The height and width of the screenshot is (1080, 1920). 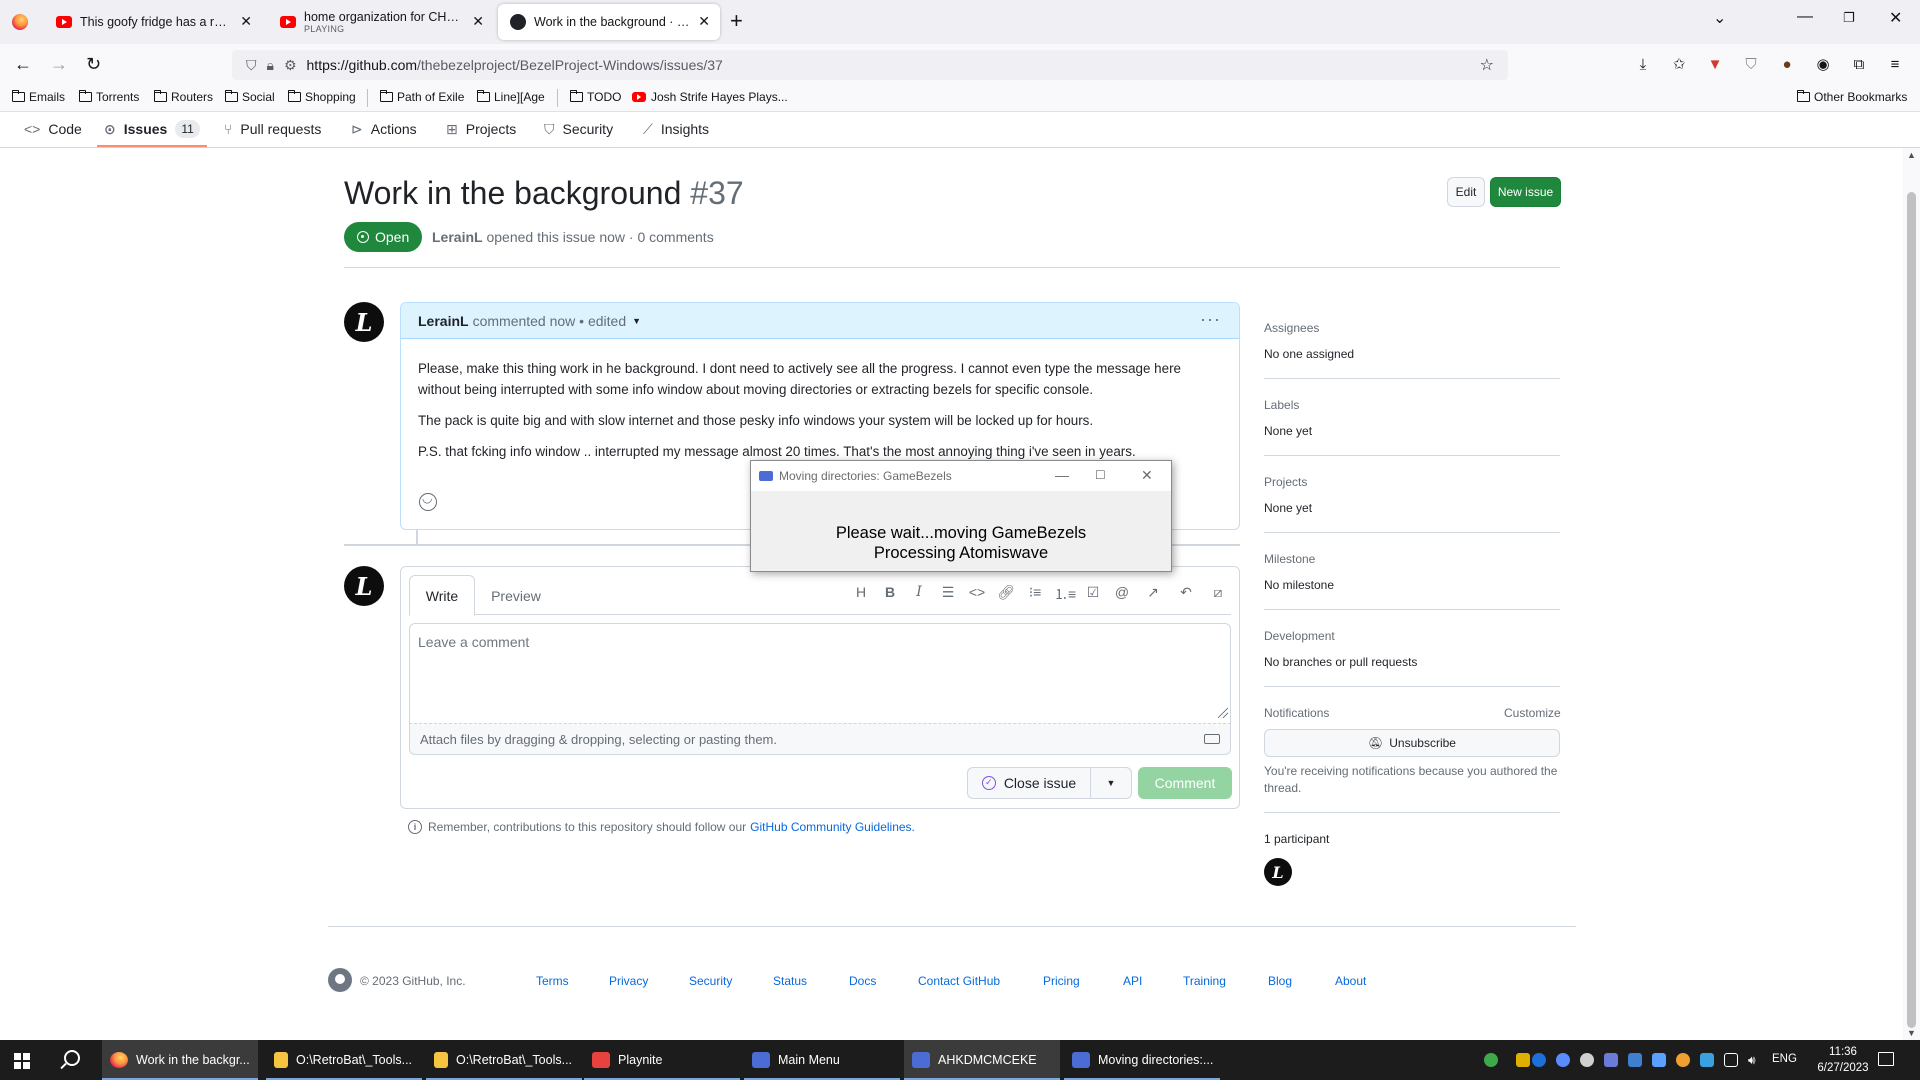 I want to click on community-guidelines-link: GitHub Community Guidelines., so click(x=832, y=827).